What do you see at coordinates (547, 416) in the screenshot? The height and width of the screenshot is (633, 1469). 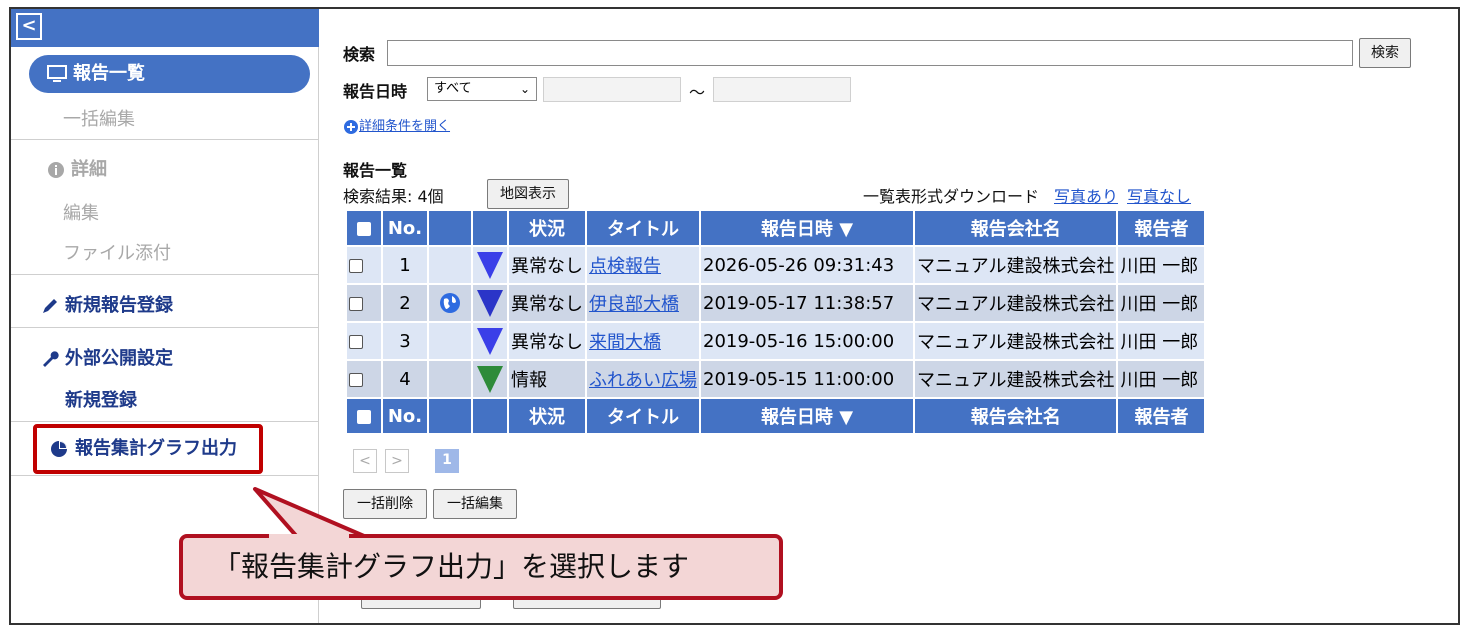 I see `column-footer-status: 状況` at bounding box center [547, 416].